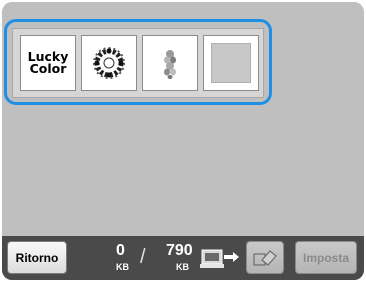 The image size is (366, 282). I want to click on memory-eraser-button, so click(265, 257).